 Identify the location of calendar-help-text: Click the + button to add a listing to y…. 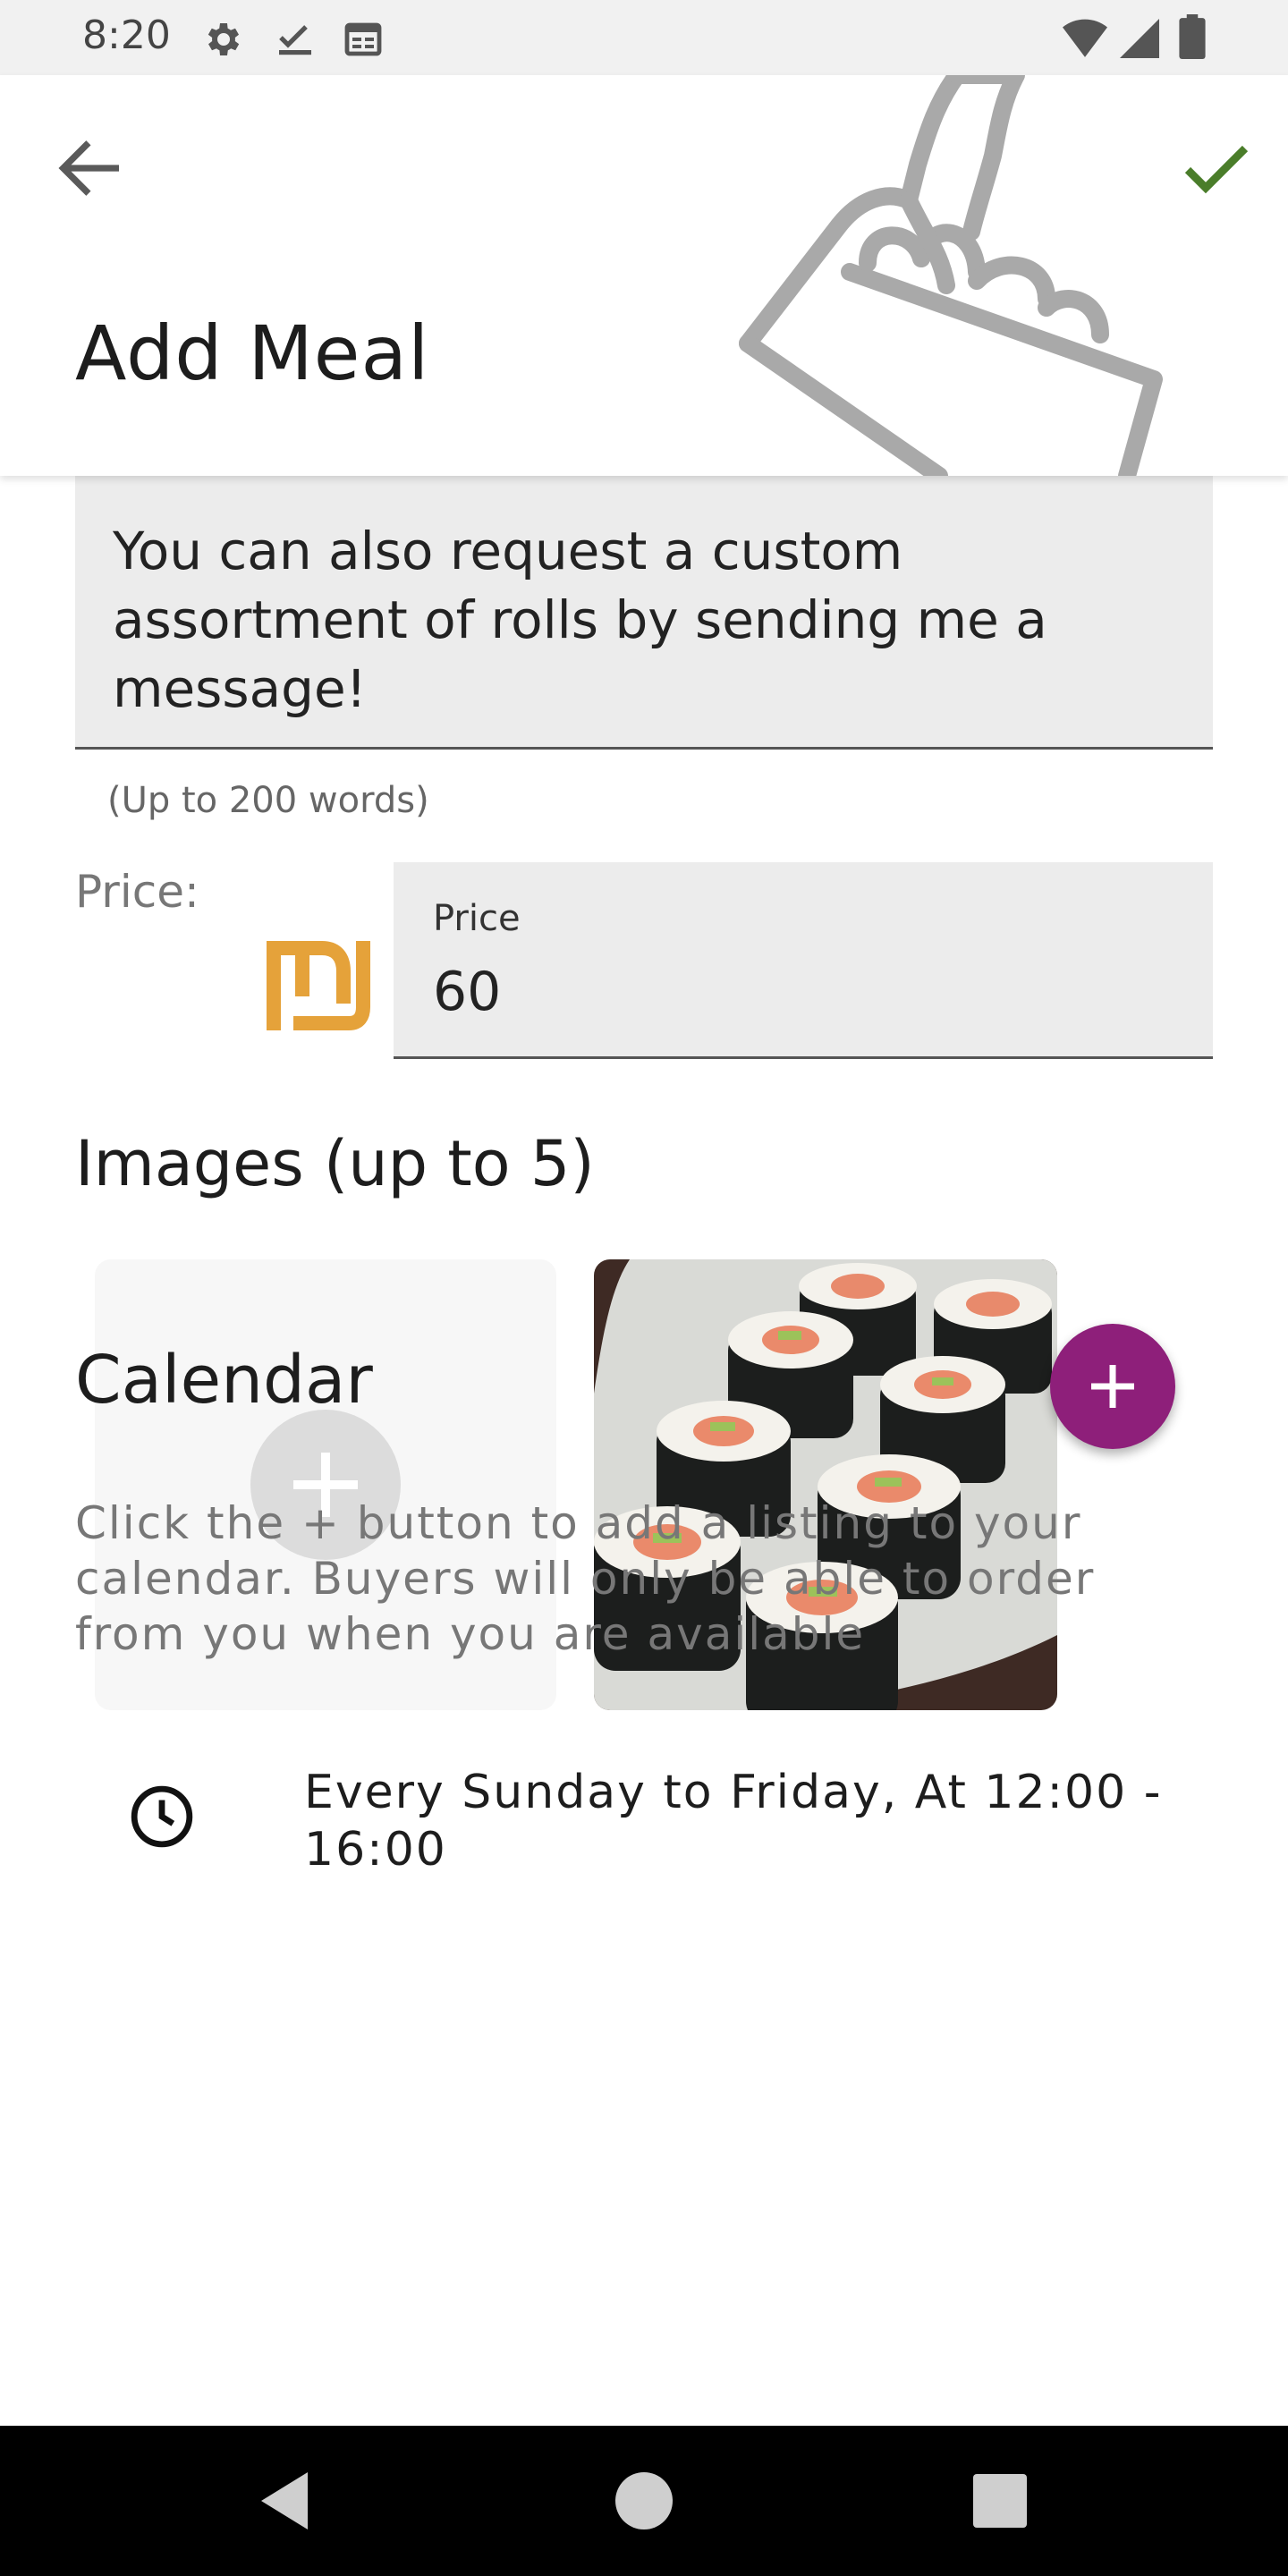
(585, 1578).